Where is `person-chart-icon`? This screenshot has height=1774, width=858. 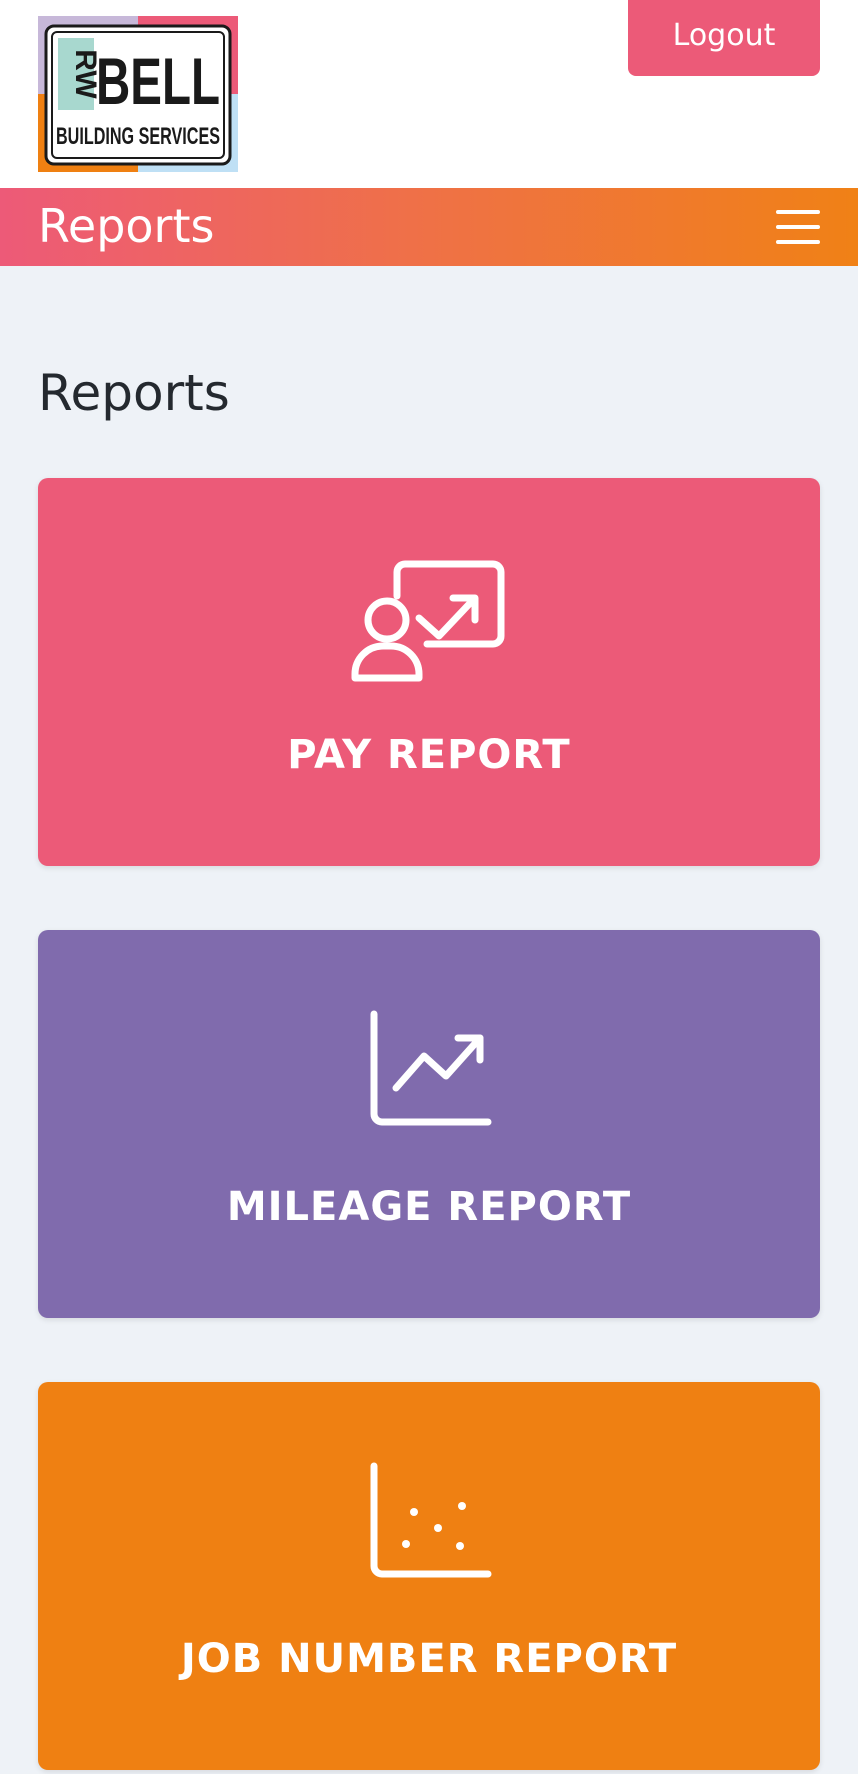 person-chart-icon is located at coordinates (429, 621).